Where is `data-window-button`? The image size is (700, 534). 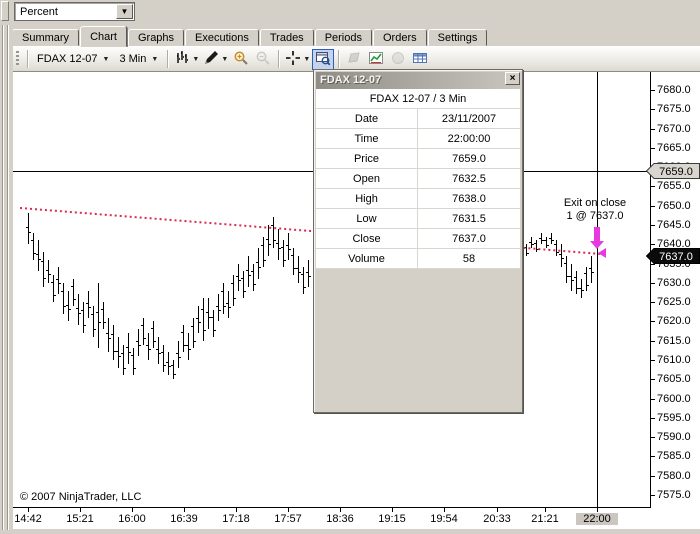
data-window-button is located at coordinates (323, 59).